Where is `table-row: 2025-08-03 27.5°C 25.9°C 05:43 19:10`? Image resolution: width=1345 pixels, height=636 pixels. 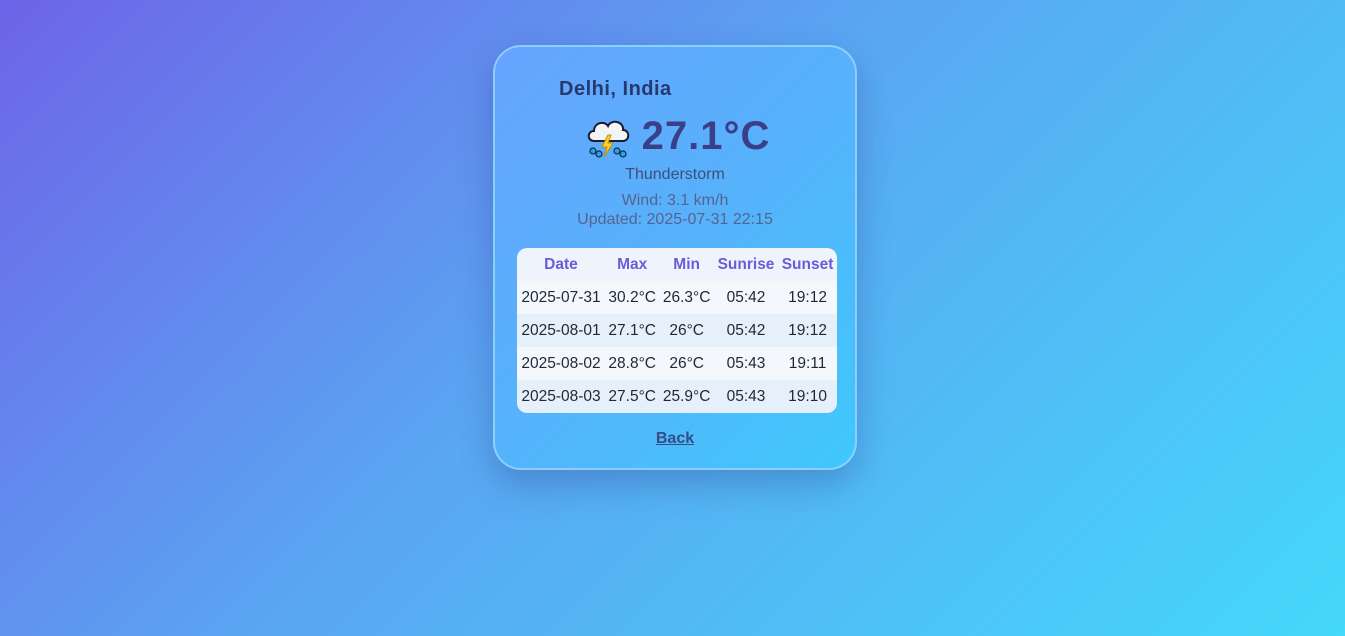
table-row: 2025-08-03 27.5°C 25.9°C 05:43 19:10 is located at coordinates (677, 396).